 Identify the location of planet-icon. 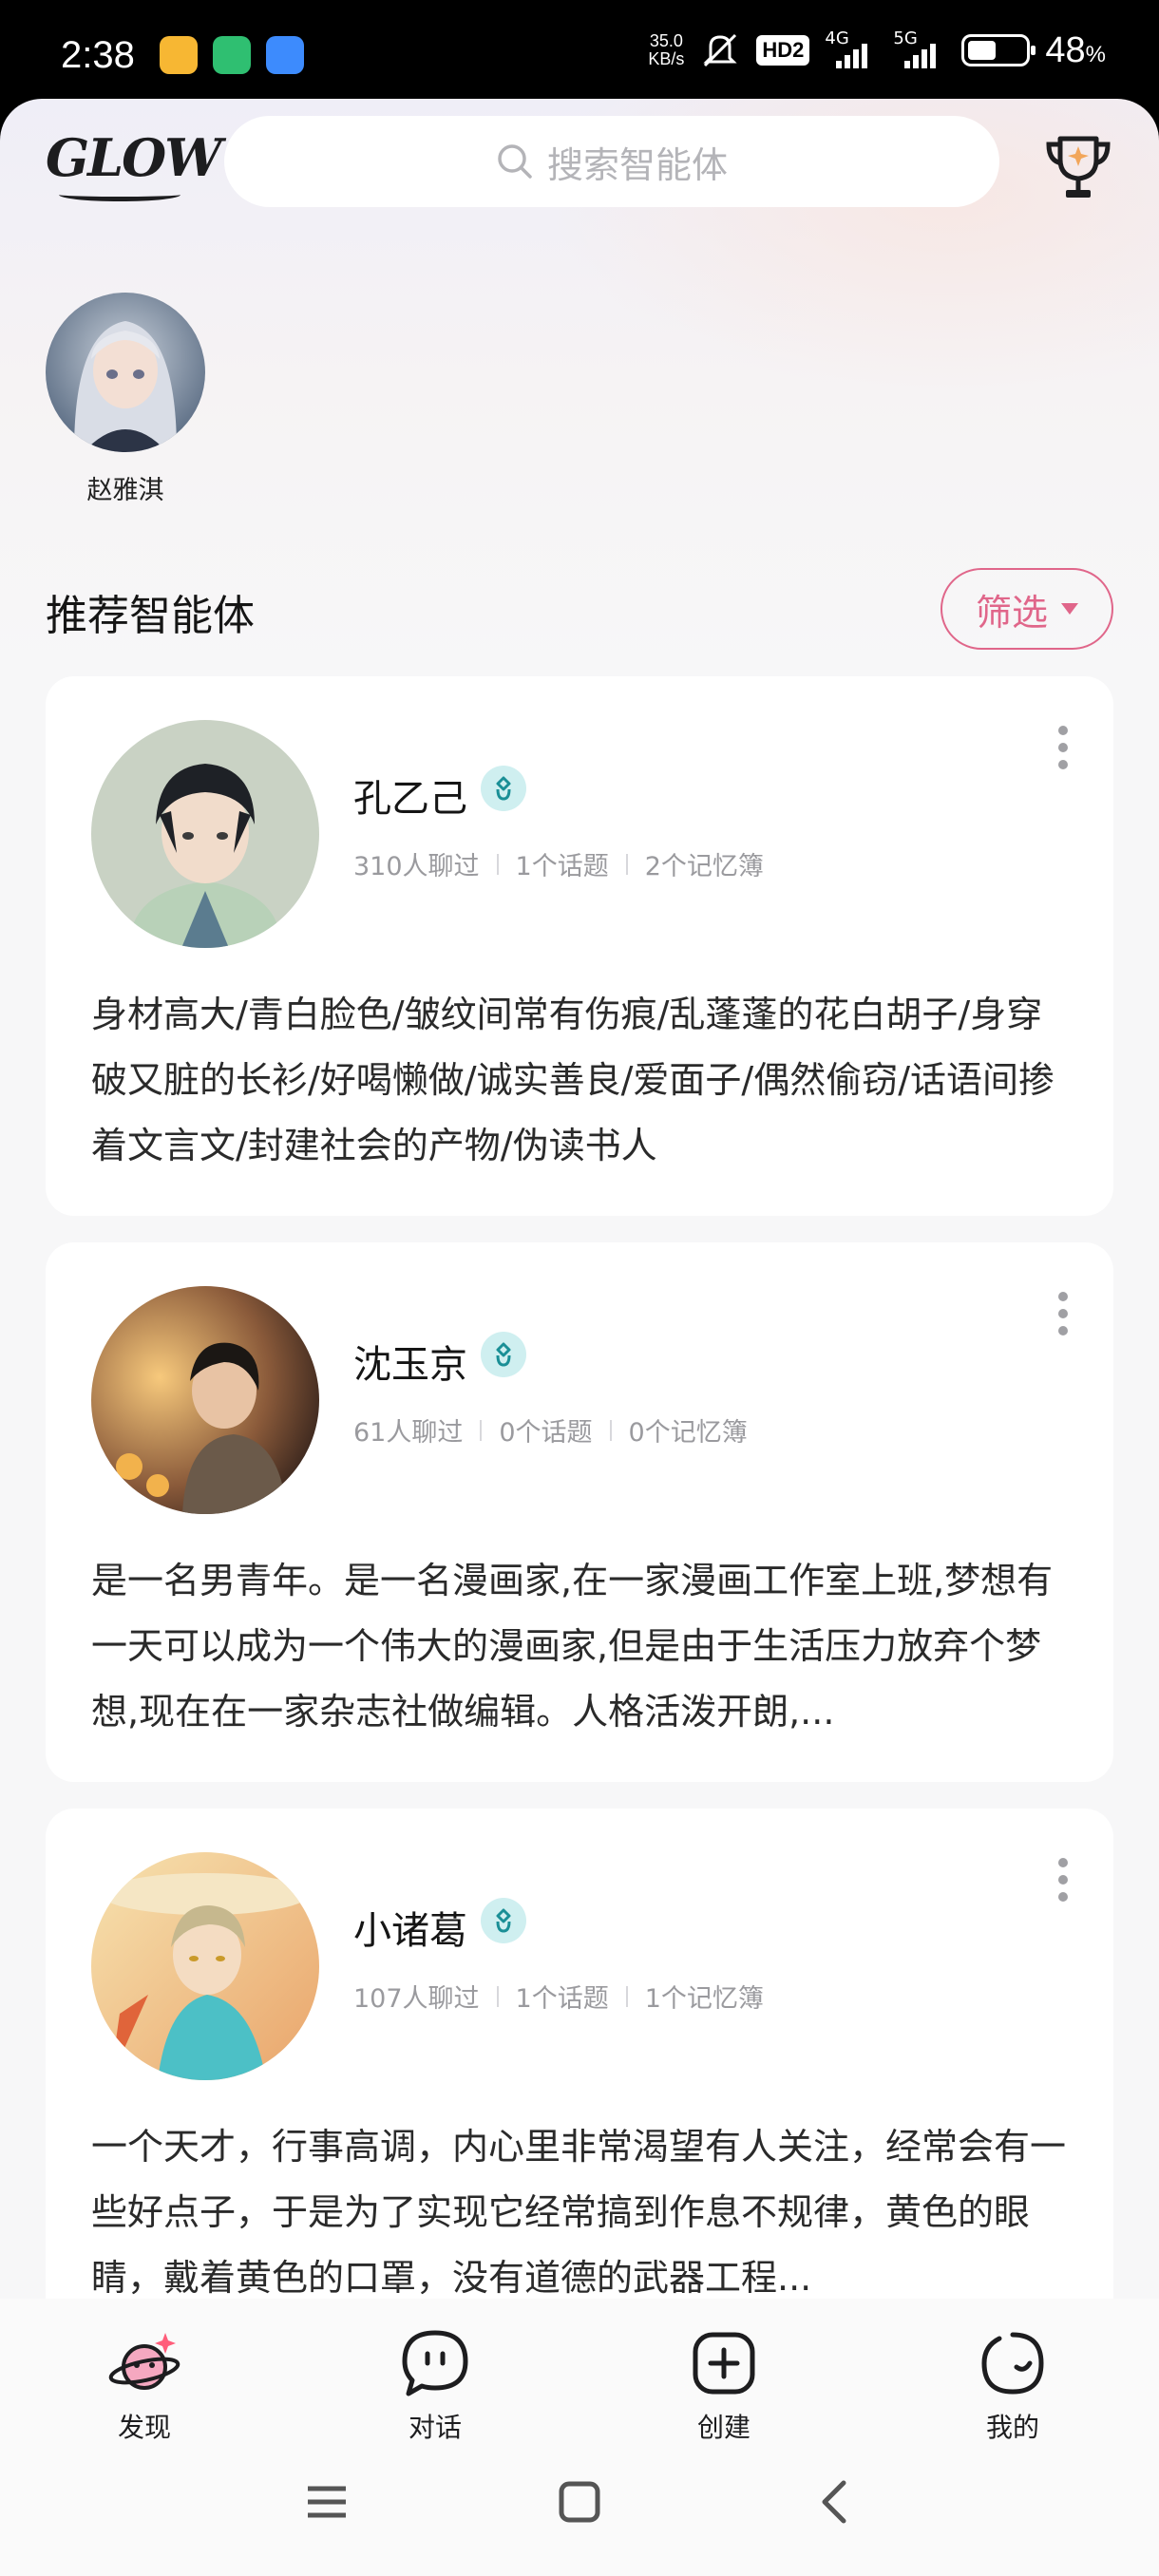
(144, 2361).